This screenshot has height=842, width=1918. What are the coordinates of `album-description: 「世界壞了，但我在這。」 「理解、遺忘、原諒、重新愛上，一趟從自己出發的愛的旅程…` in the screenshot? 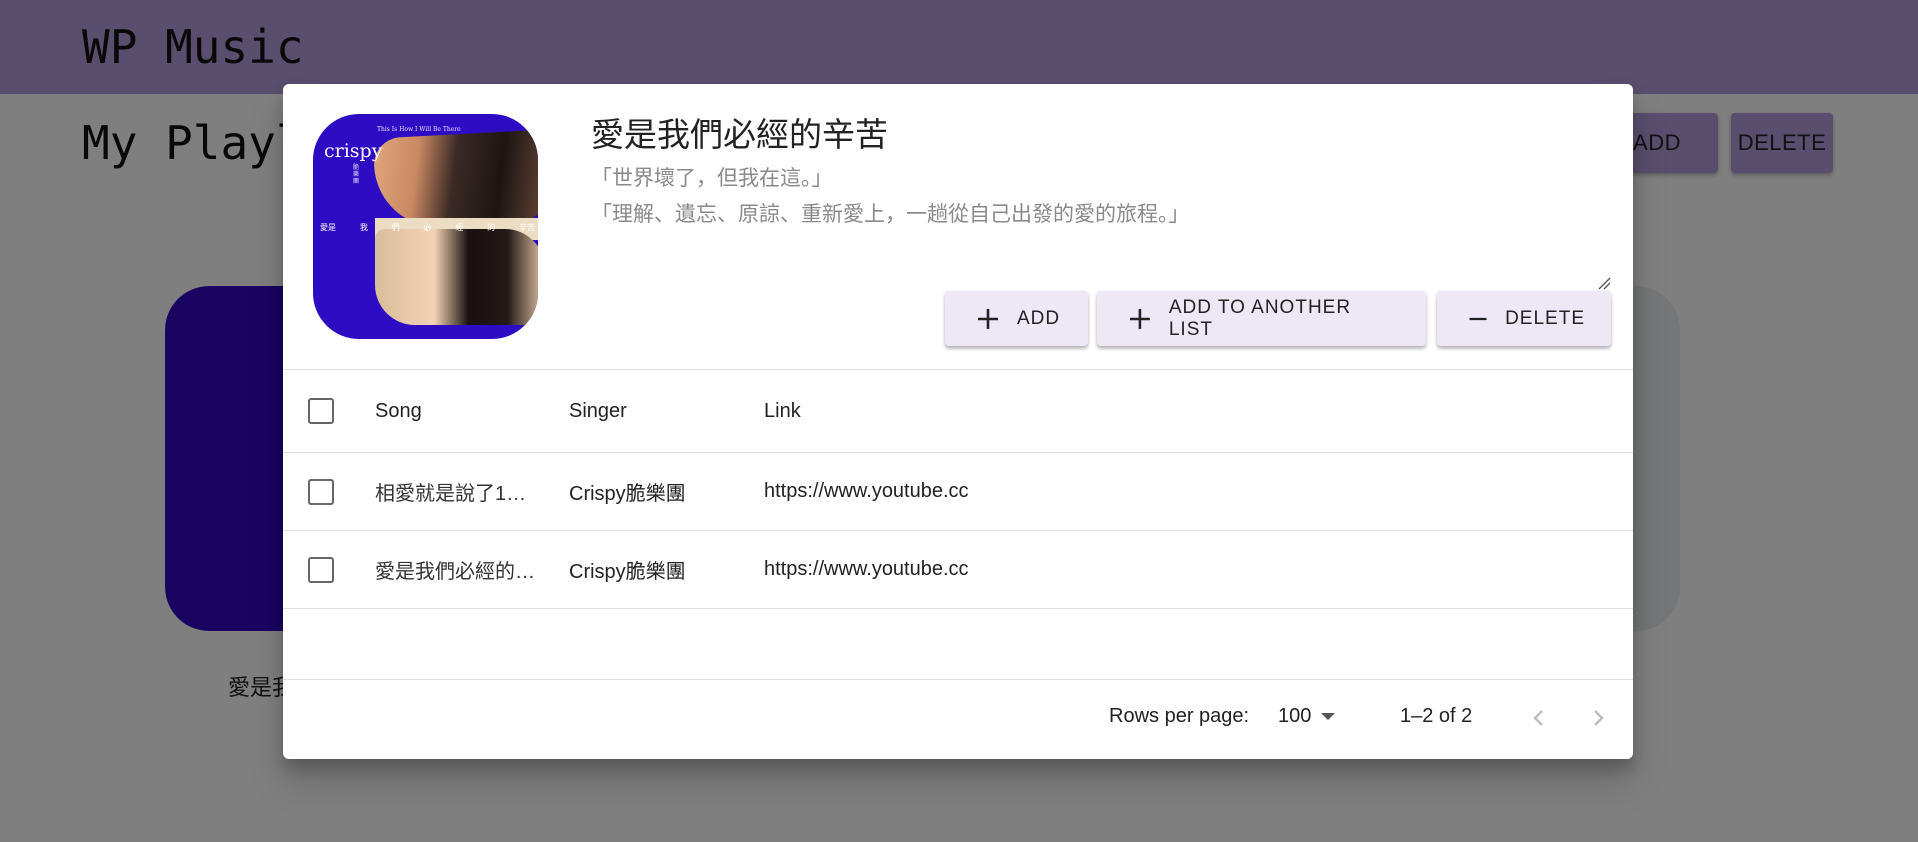 It's located at (890, 197).